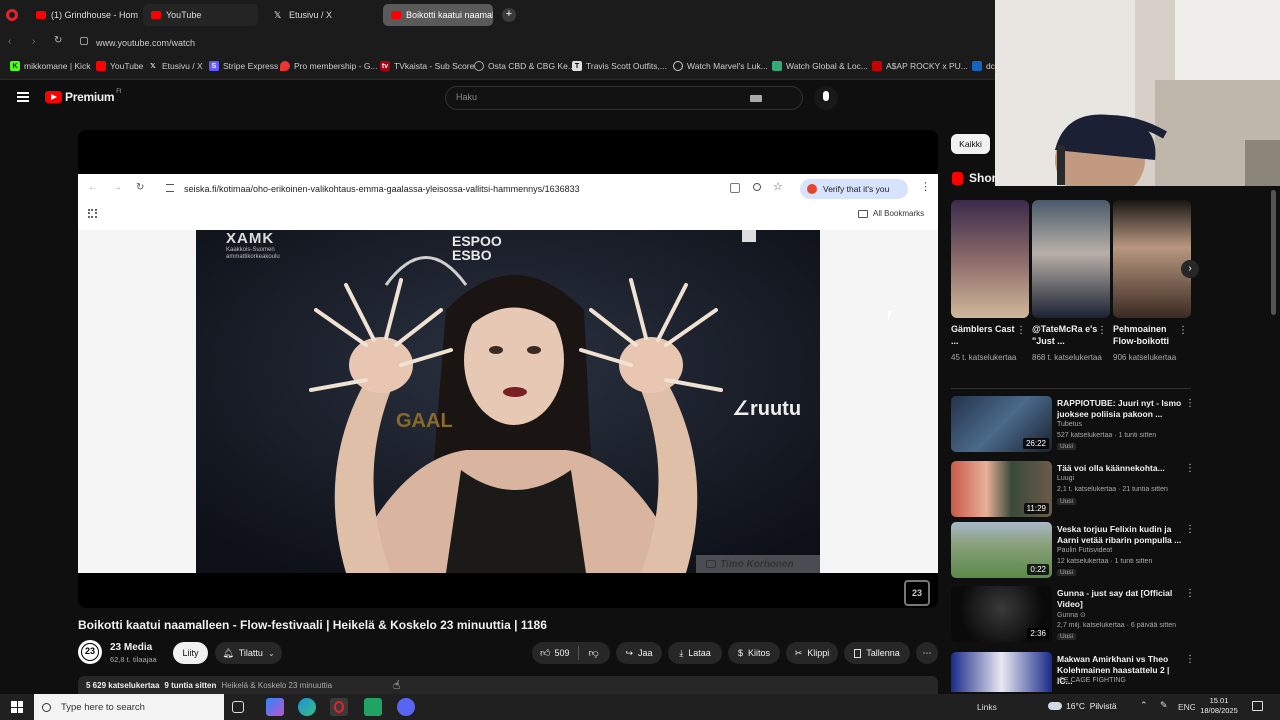 This screenshot has width=1280, height=720. What do you see at coordinates (131, 647) in the screenshot?
I see `channel-name: 23 Media` at bounding box center [131, 647].